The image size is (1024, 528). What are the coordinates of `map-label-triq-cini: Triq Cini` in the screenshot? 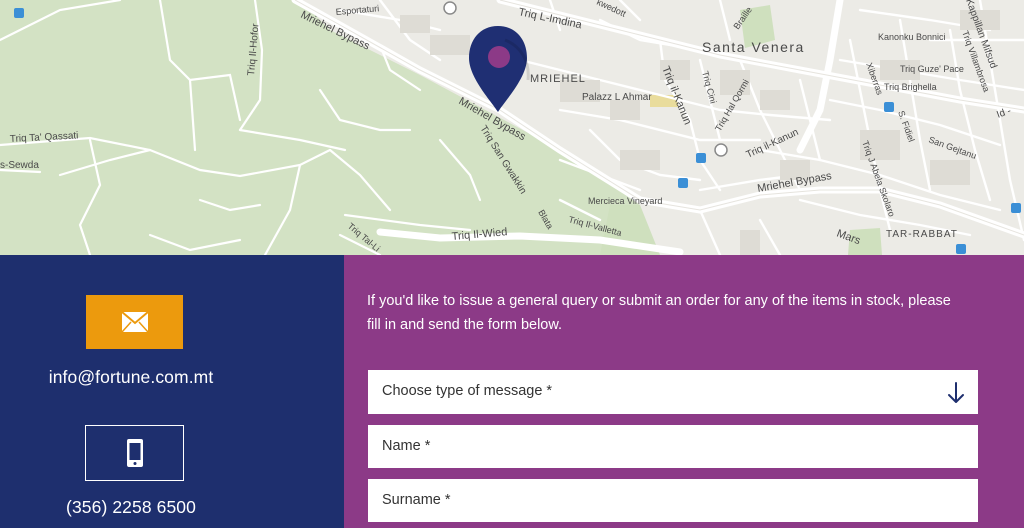 It's located at (709, 87).